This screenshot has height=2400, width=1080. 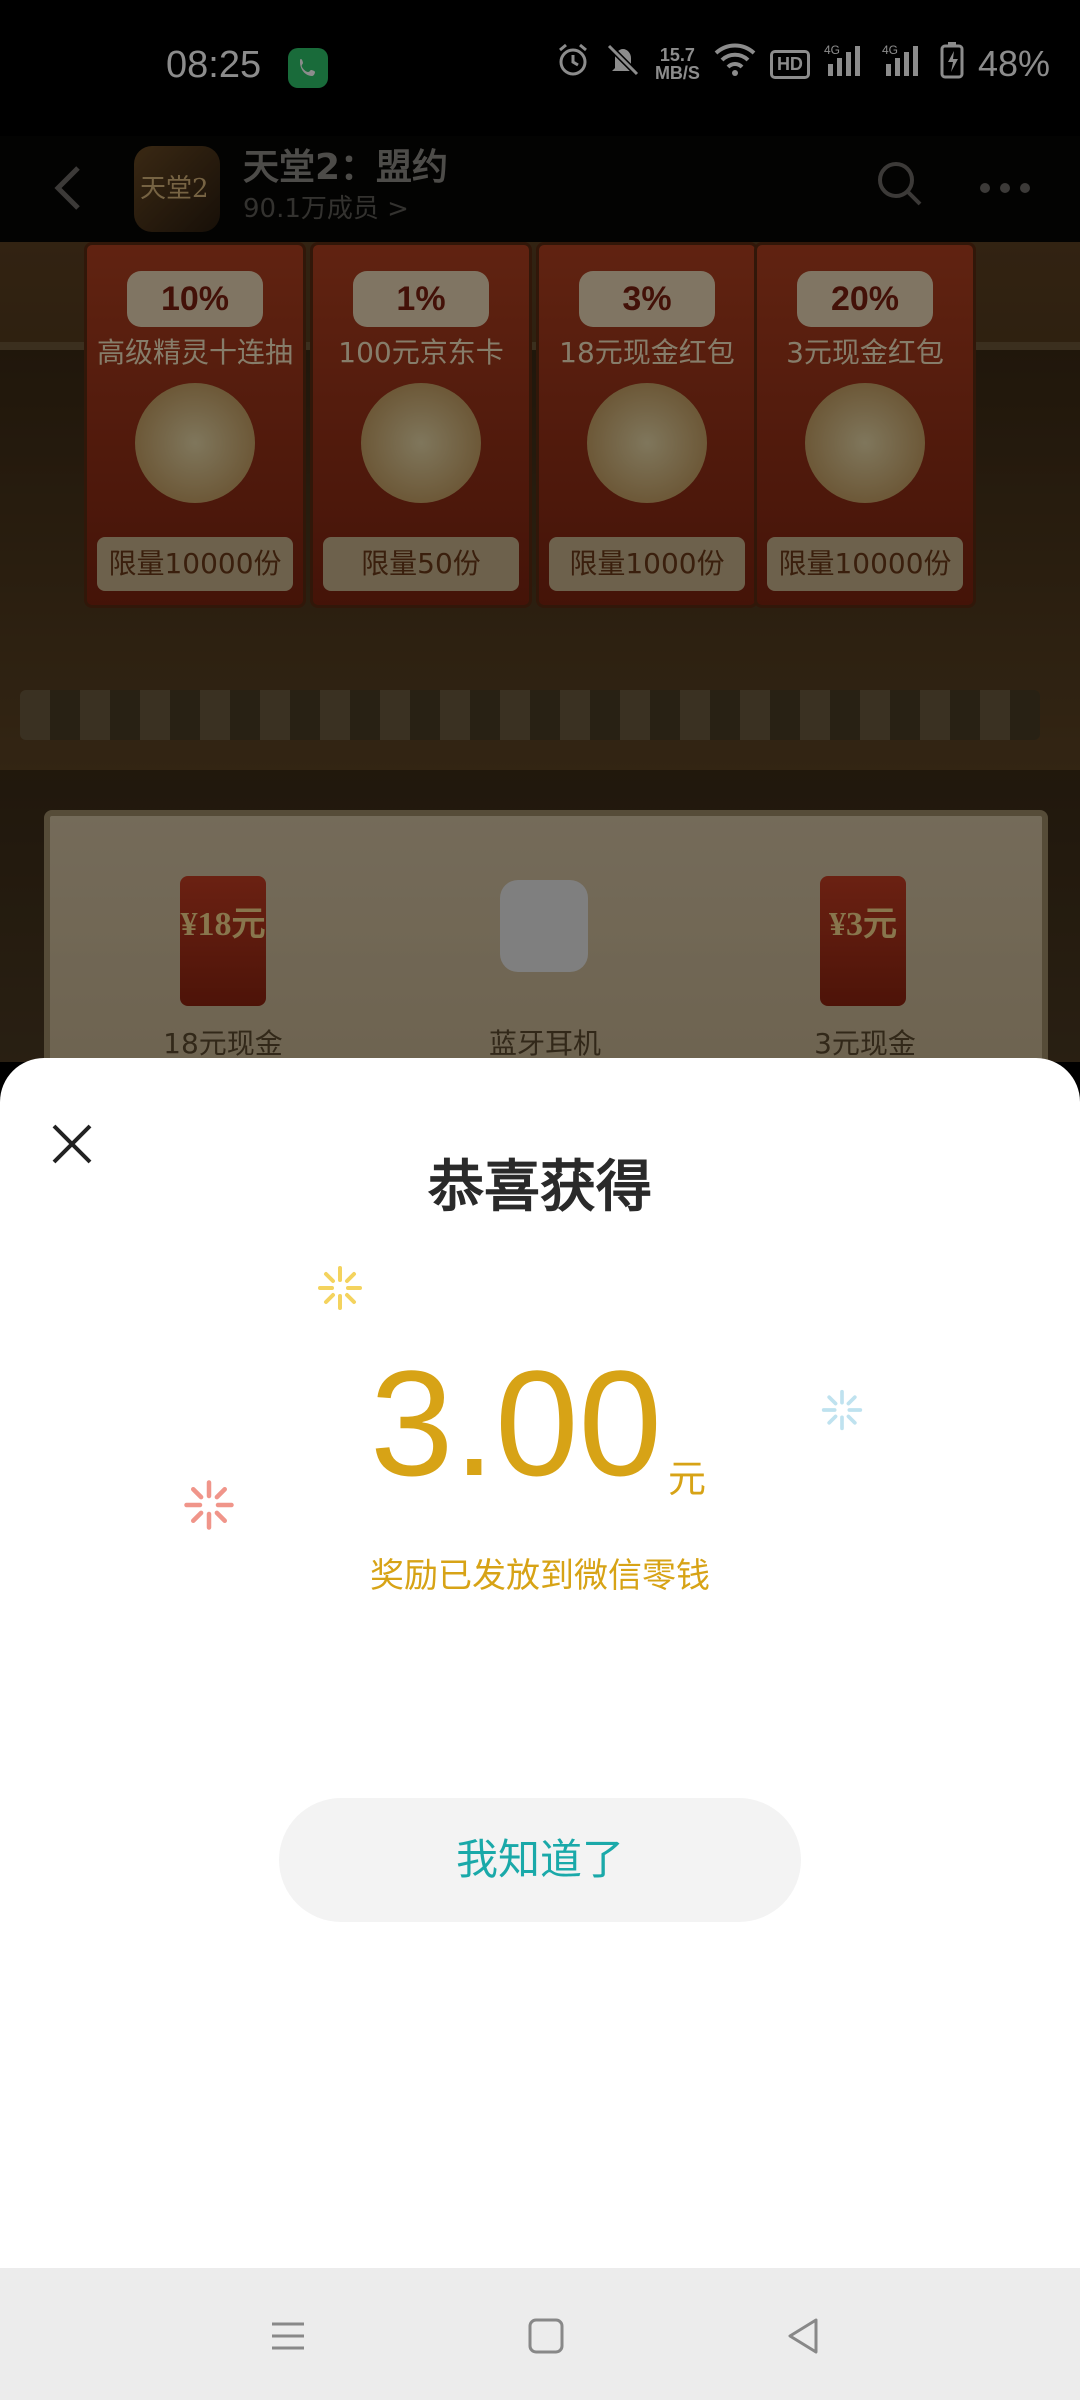 What do you see at coordinates (804, 2336) in the screenshot?
I see `back-icon` at bounding box center [804, 2336].